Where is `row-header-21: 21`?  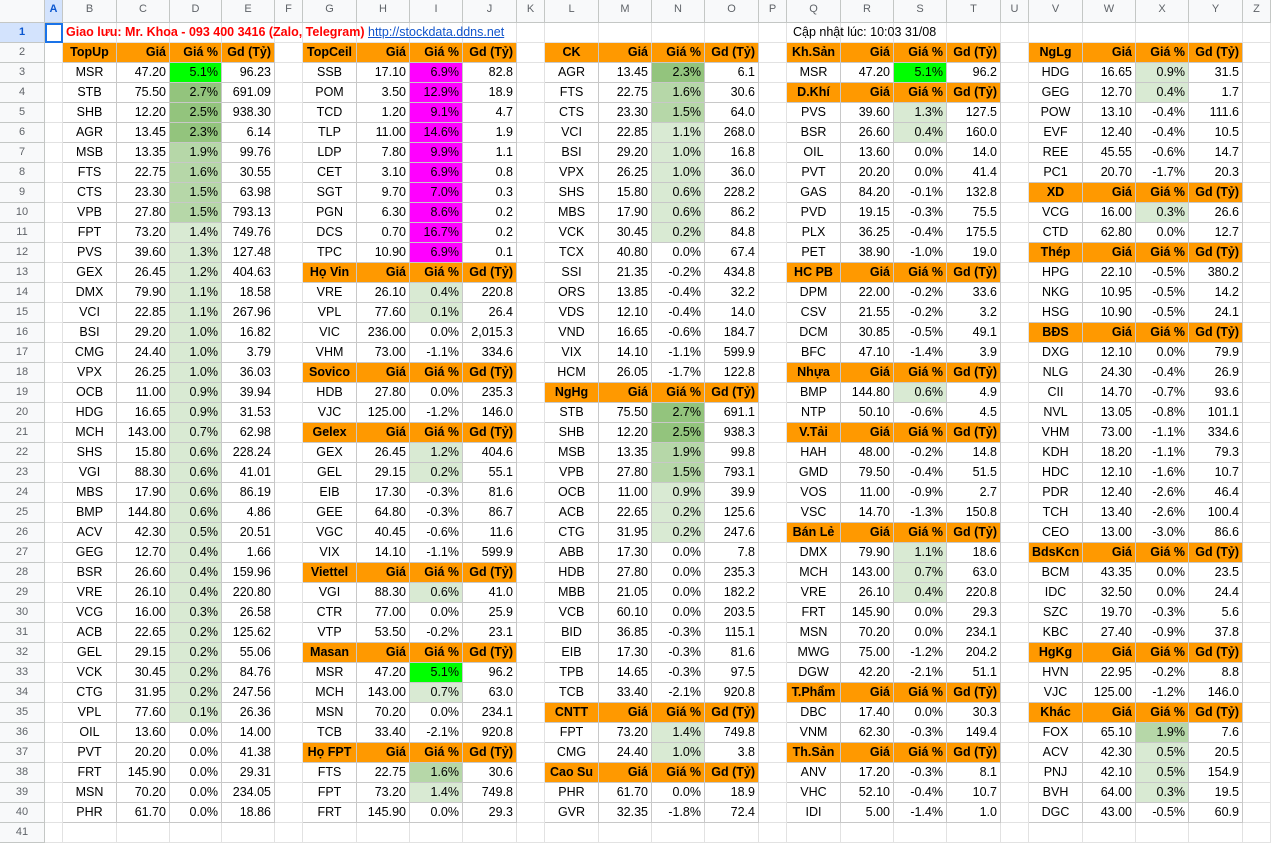
row-header-21: 21 is located at coordinates (22, 433).